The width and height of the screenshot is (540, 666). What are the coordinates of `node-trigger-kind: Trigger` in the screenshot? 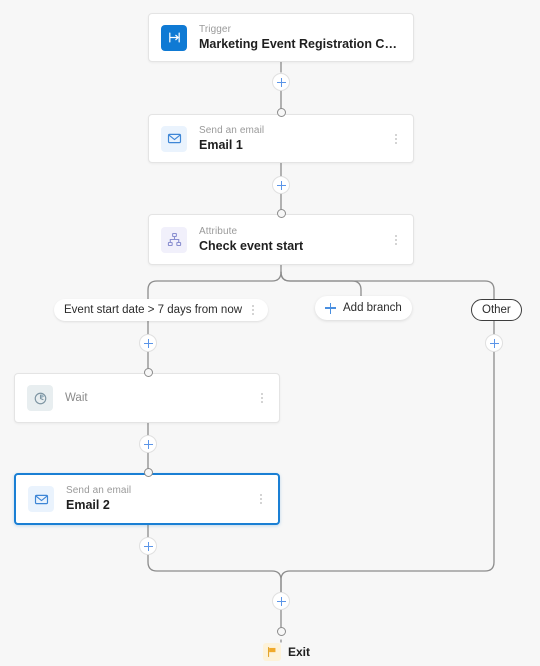 It's located at (215, 29).